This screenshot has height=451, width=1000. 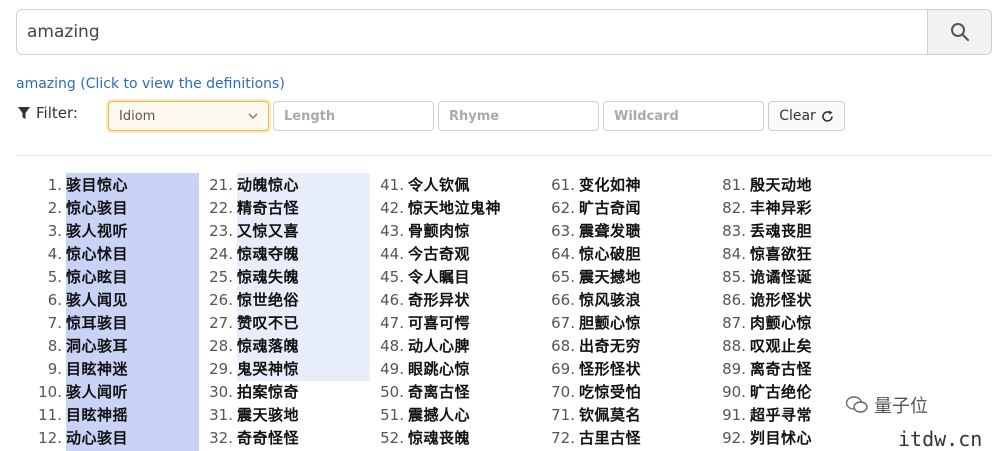 What do you see at coordinates (97, 322) in the screenshot?
I see `result-word: 惊耳骇目` at bounding box center [97, 322].